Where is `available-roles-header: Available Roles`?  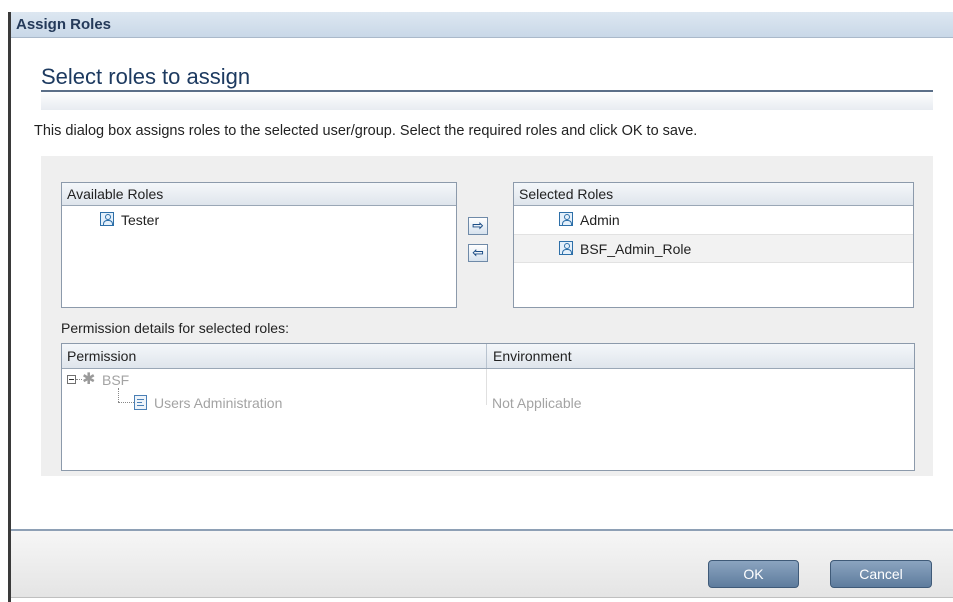
available-roles-header: Available Roles is located at coordinates (259, 194).